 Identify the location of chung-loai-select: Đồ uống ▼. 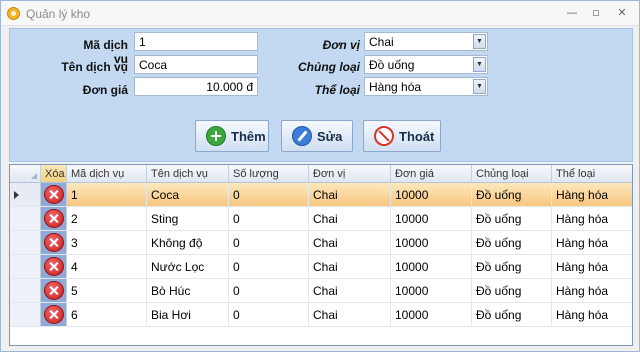
(426, 64).